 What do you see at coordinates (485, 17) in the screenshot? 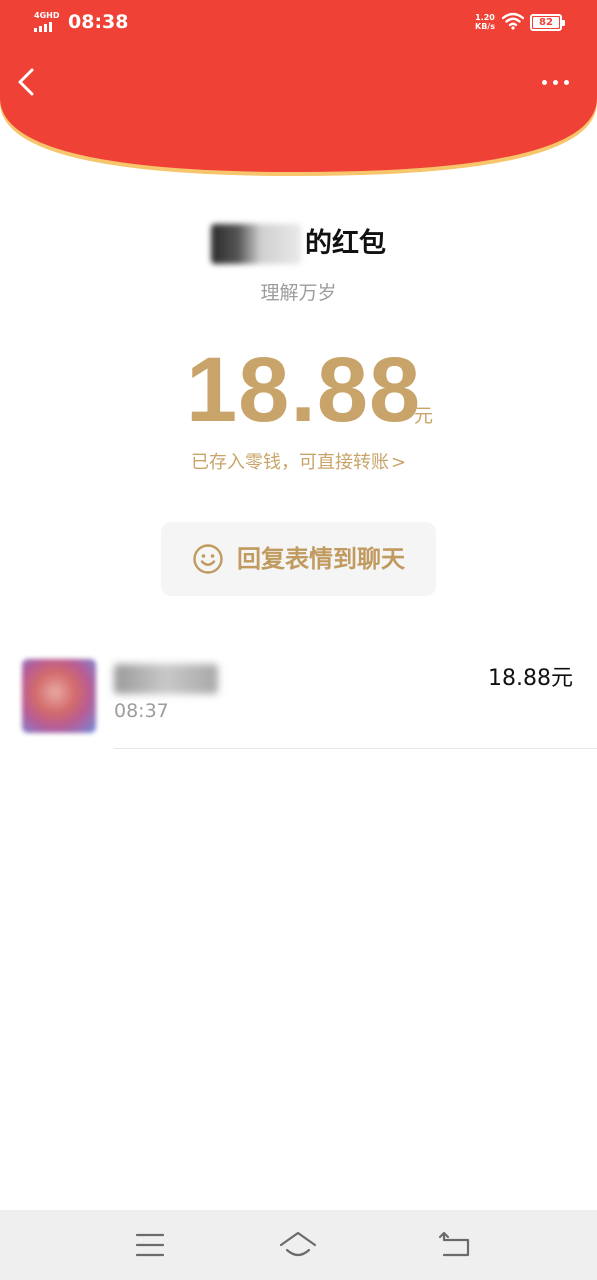
I see `speed-value: 1.20` at bounding box center [485, 17].